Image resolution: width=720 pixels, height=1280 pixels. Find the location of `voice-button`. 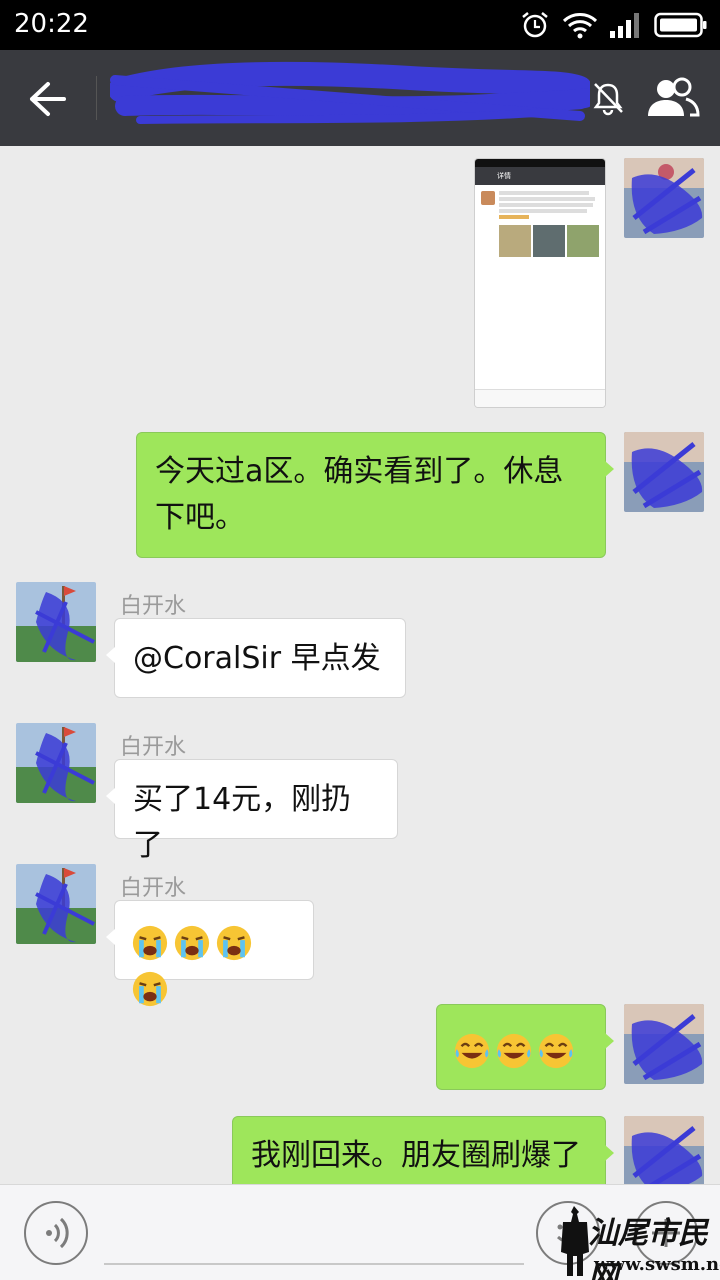

voice-button is located at coordinates (56, 1233).